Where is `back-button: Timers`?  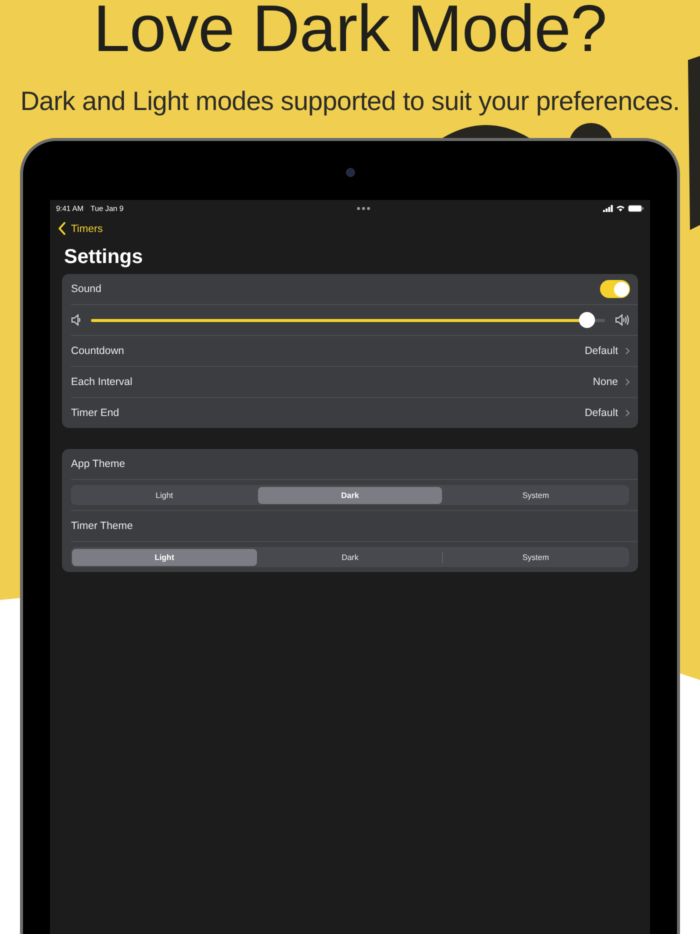 back-button: Timers is located at coordinates (80, 228).